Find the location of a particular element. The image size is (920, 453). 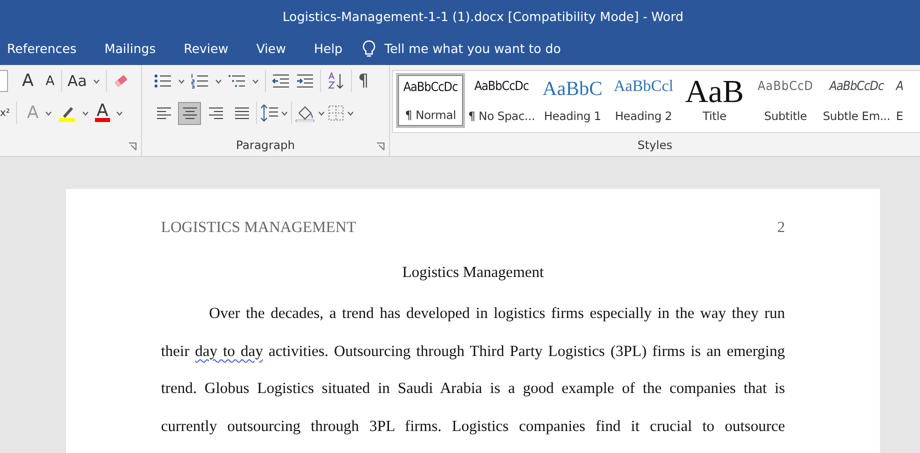

font-color-button: A is located at coordinates (102, 113).